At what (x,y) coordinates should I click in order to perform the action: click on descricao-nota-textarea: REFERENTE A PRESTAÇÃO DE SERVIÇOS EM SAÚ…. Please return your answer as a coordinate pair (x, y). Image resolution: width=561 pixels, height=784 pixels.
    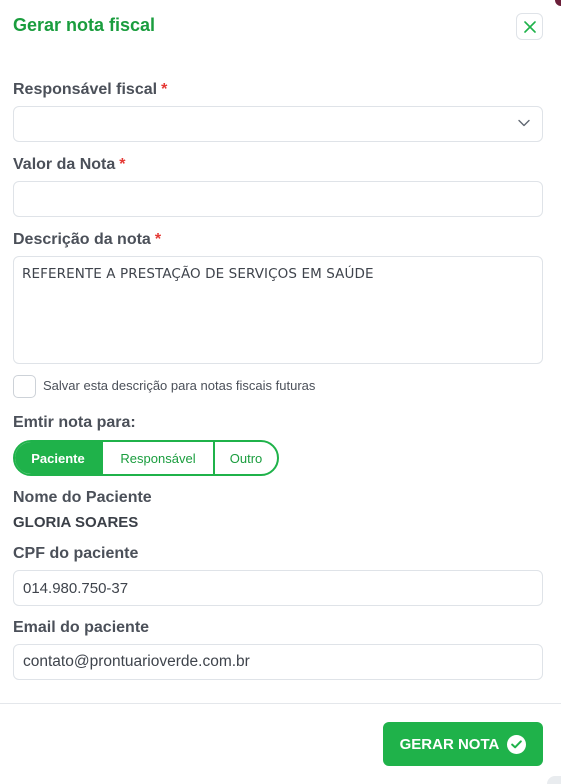
    Looking at the image, I should click on (278, 310).